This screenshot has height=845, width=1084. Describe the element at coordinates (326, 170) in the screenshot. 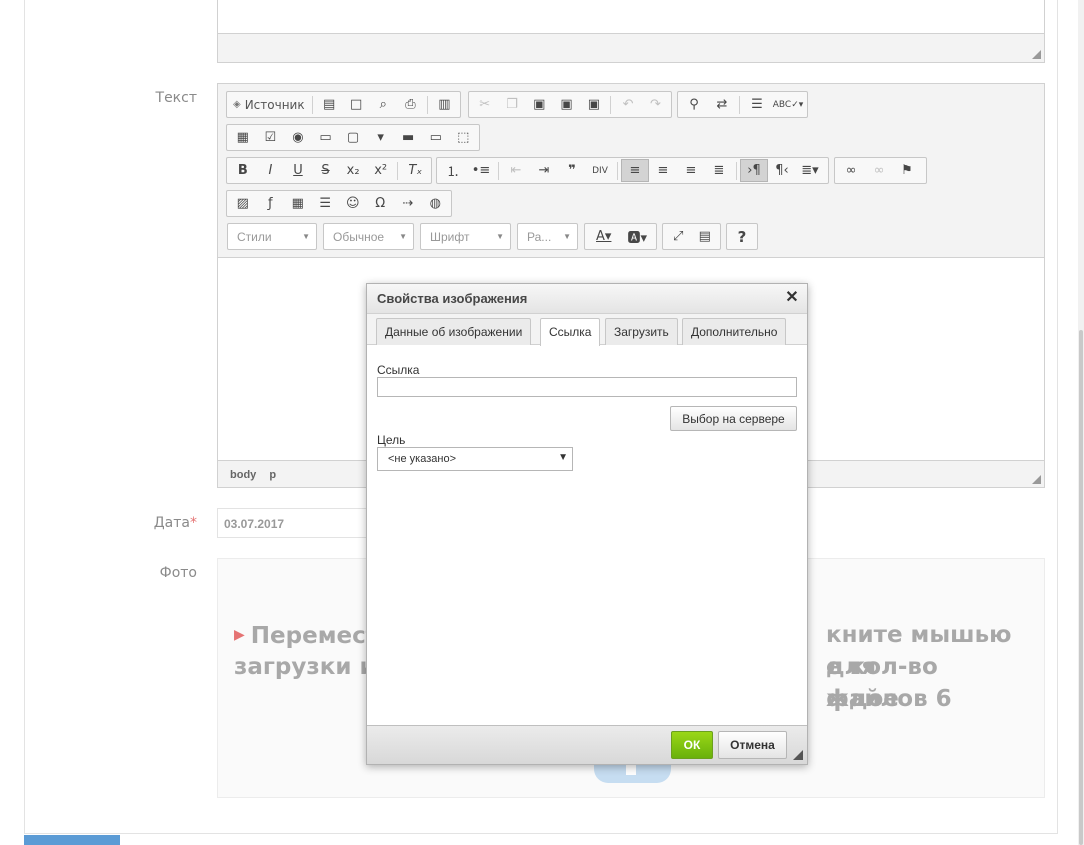

I see `strike-icon: S` at that location.